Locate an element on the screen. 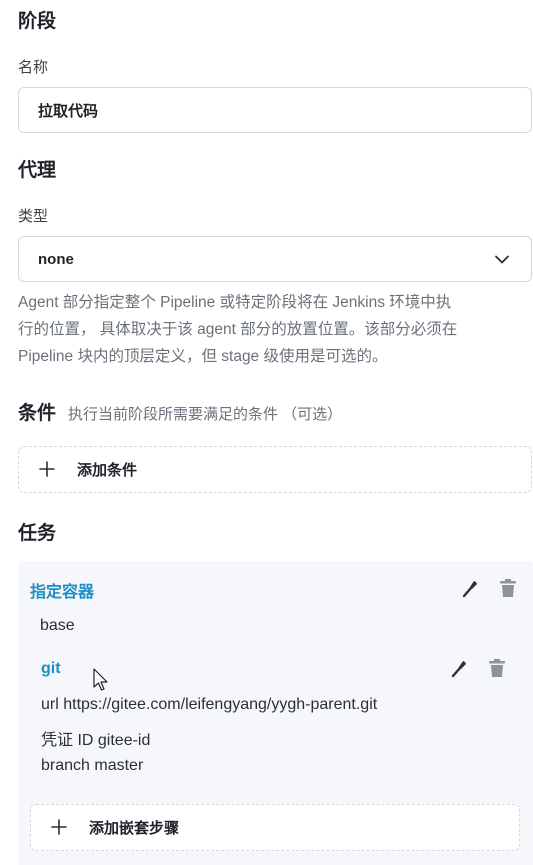 The width and height of the screenshot is (533, 865). add-nested-step-label: 添加嵌套步骤 is located at coordinates (134, 828).